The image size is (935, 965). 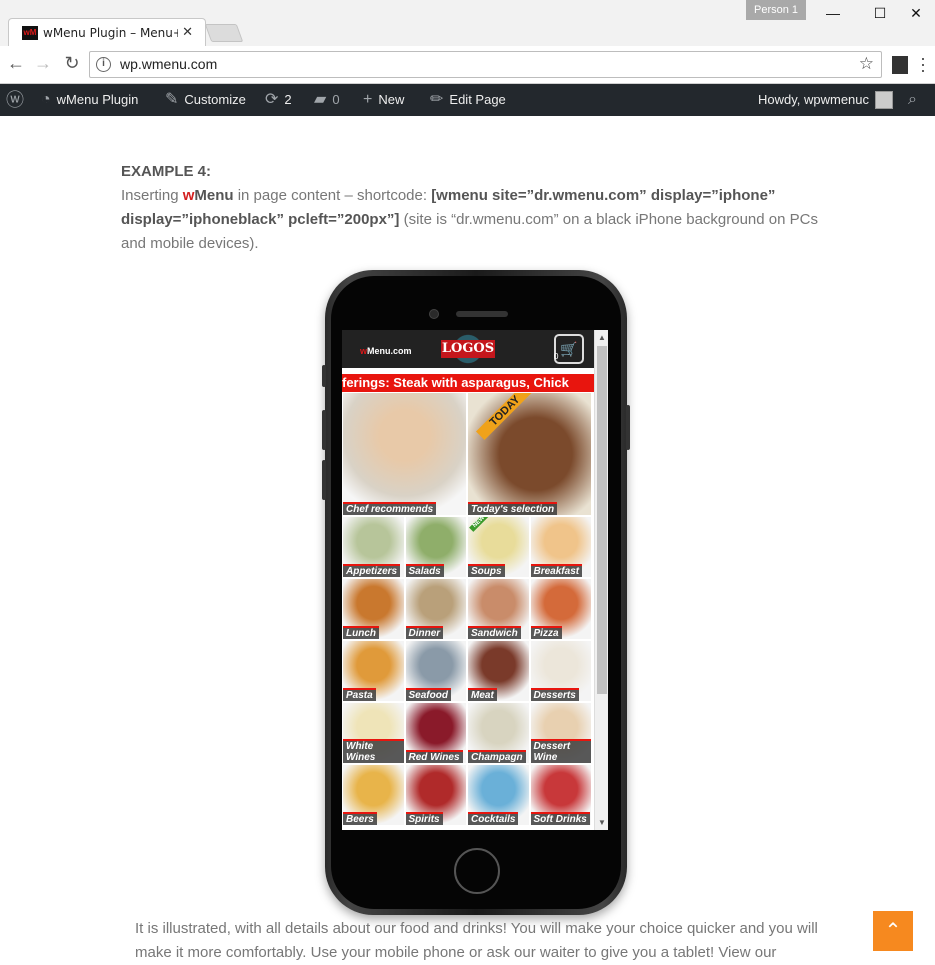 I want to click on close-tab-icon: ✕, so click(x=187, y=32).